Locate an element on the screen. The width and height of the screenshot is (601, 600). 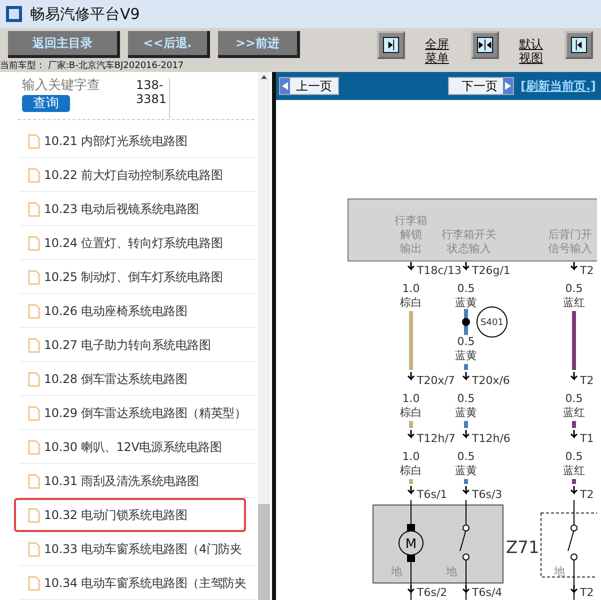
current-model-text: 当前车型： 厂家:B-北京汽车BJ202016-2017 is located at coordinates (92, 66).